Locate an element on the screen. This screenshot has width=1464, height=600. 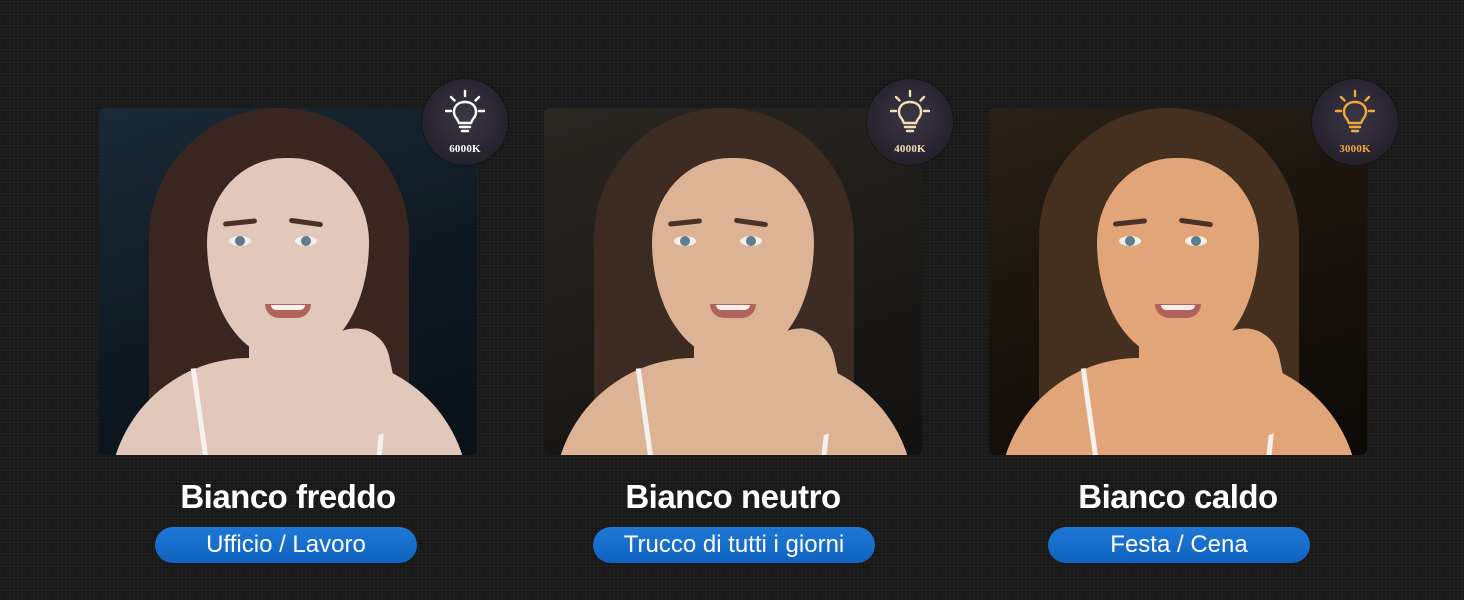
panel-title: Bianco neutro is located at coordinates (733, 496).